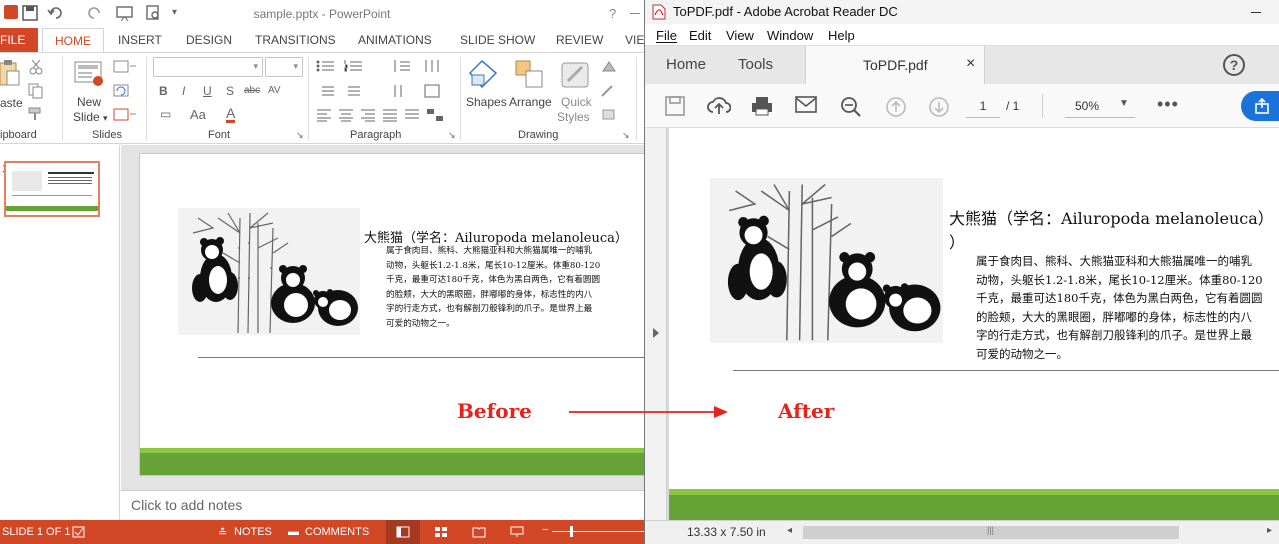 This screenshot has height=544, width=1279. I want to click on quick-styles-icon, so click(576, 75).